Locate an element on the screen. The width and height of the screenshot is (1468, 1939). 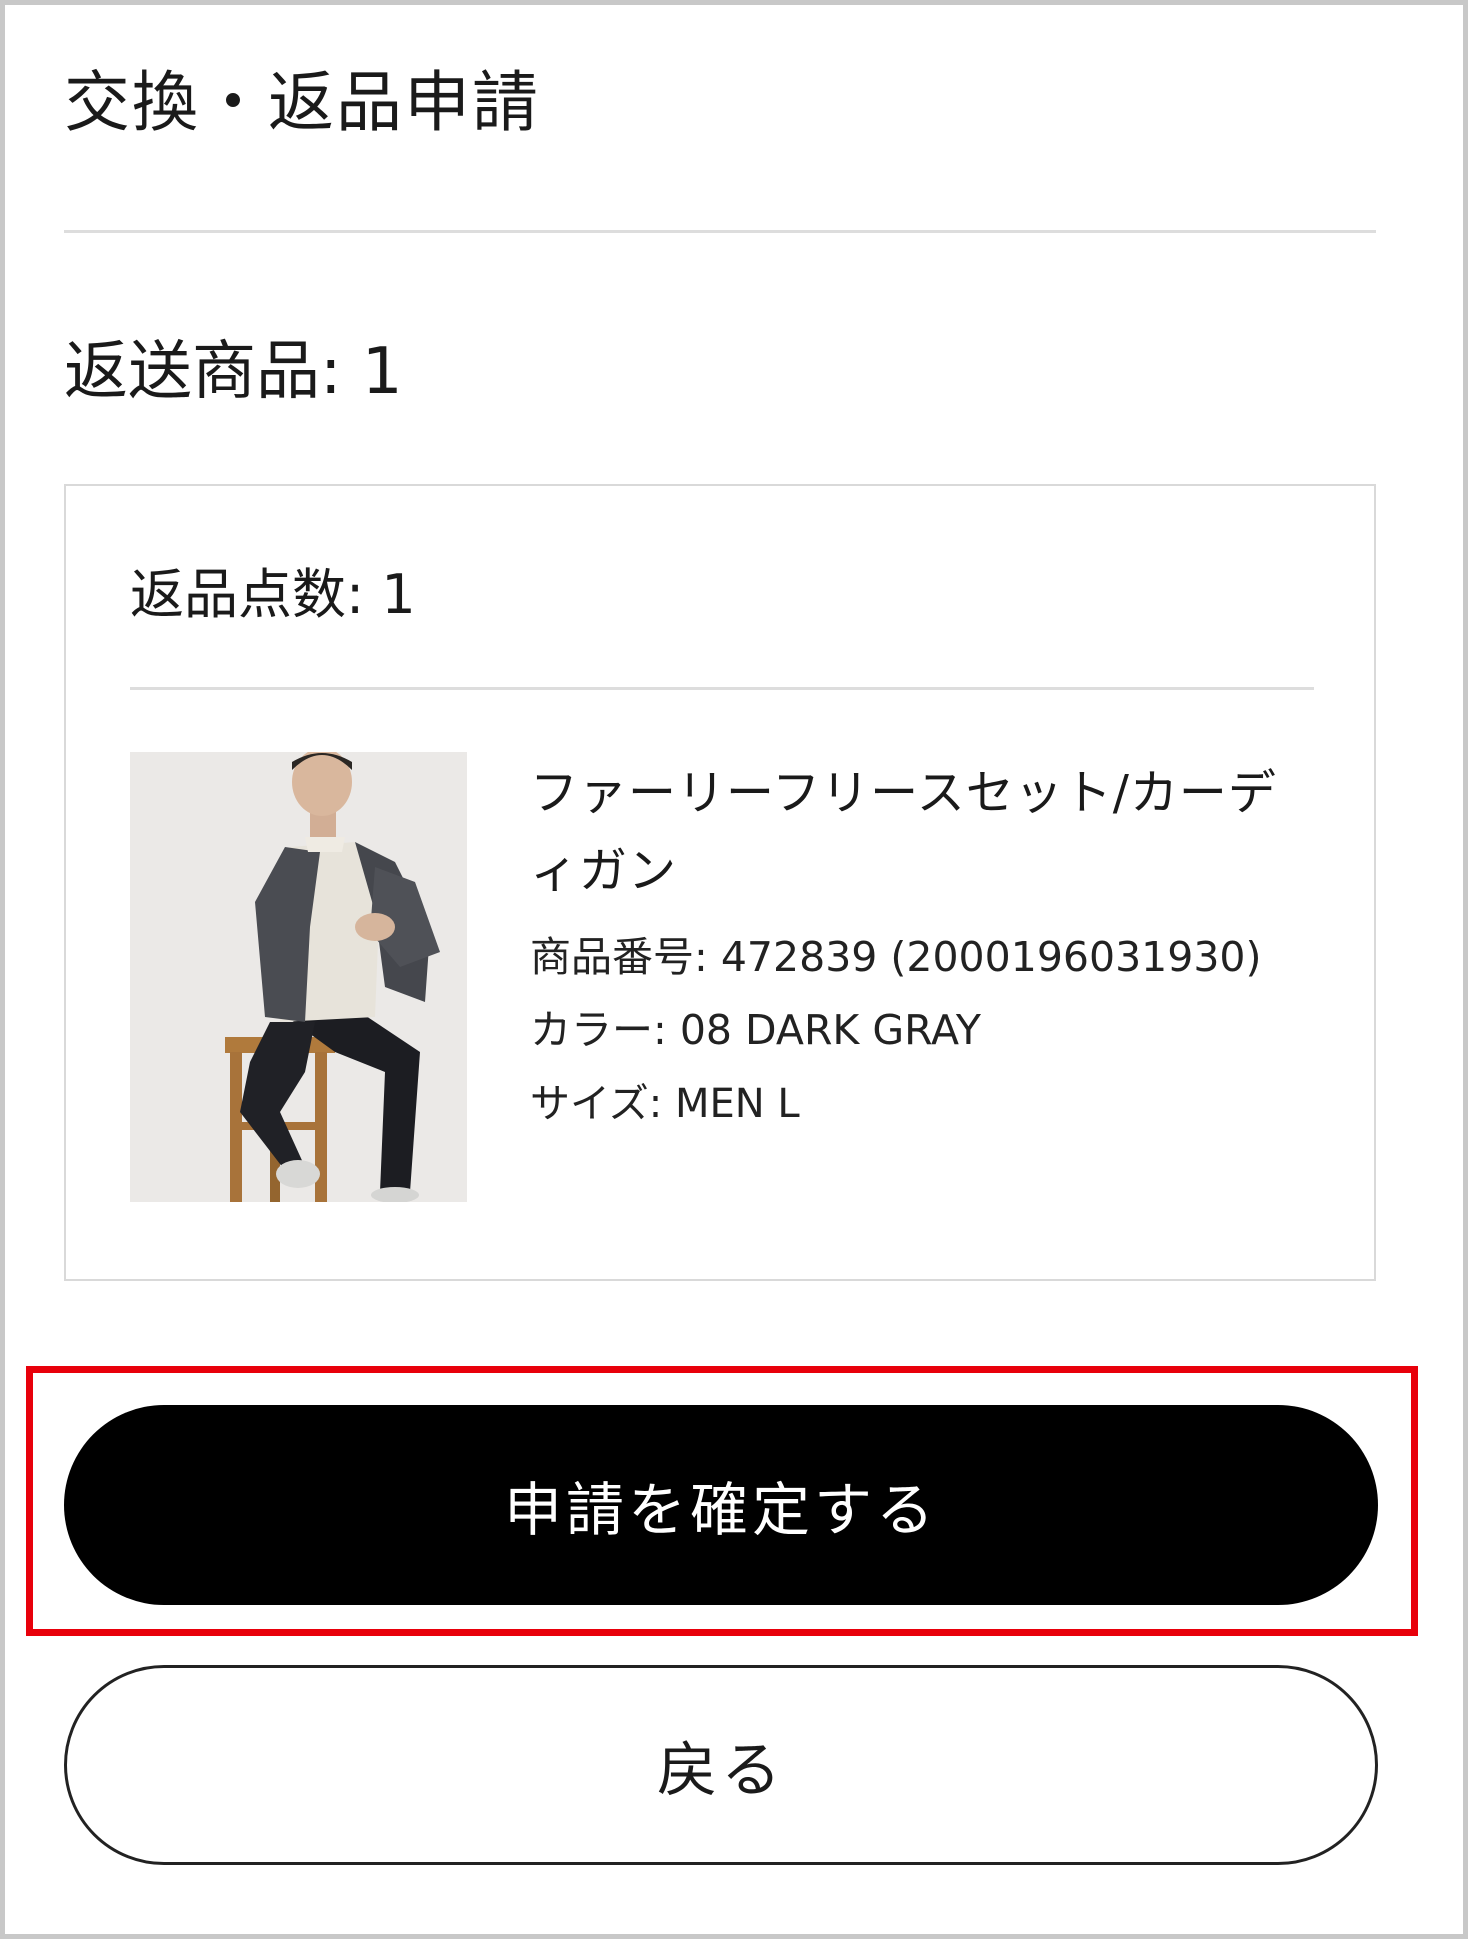
title-divider is located at coordinates (720, 231).